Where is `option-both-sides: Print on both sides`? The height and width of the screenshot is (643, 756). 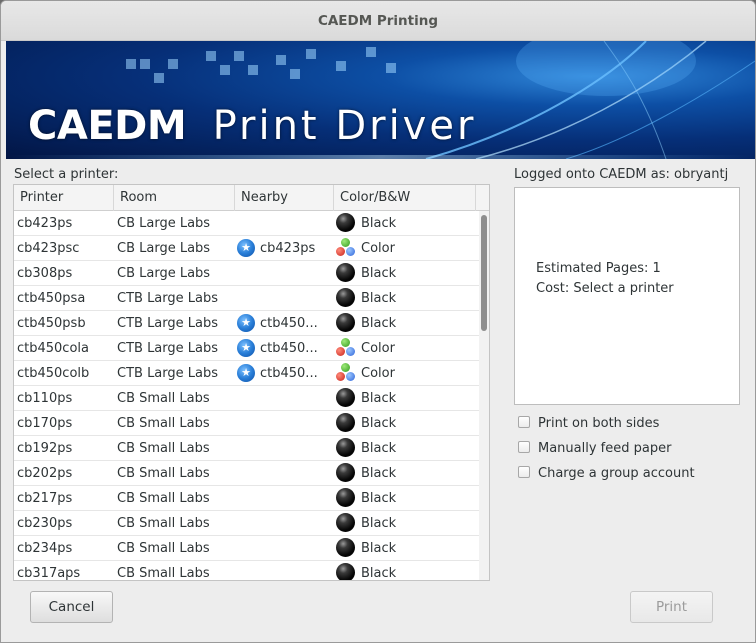 option-both-sides: Print on both sides is located at coordinates (588, 424).